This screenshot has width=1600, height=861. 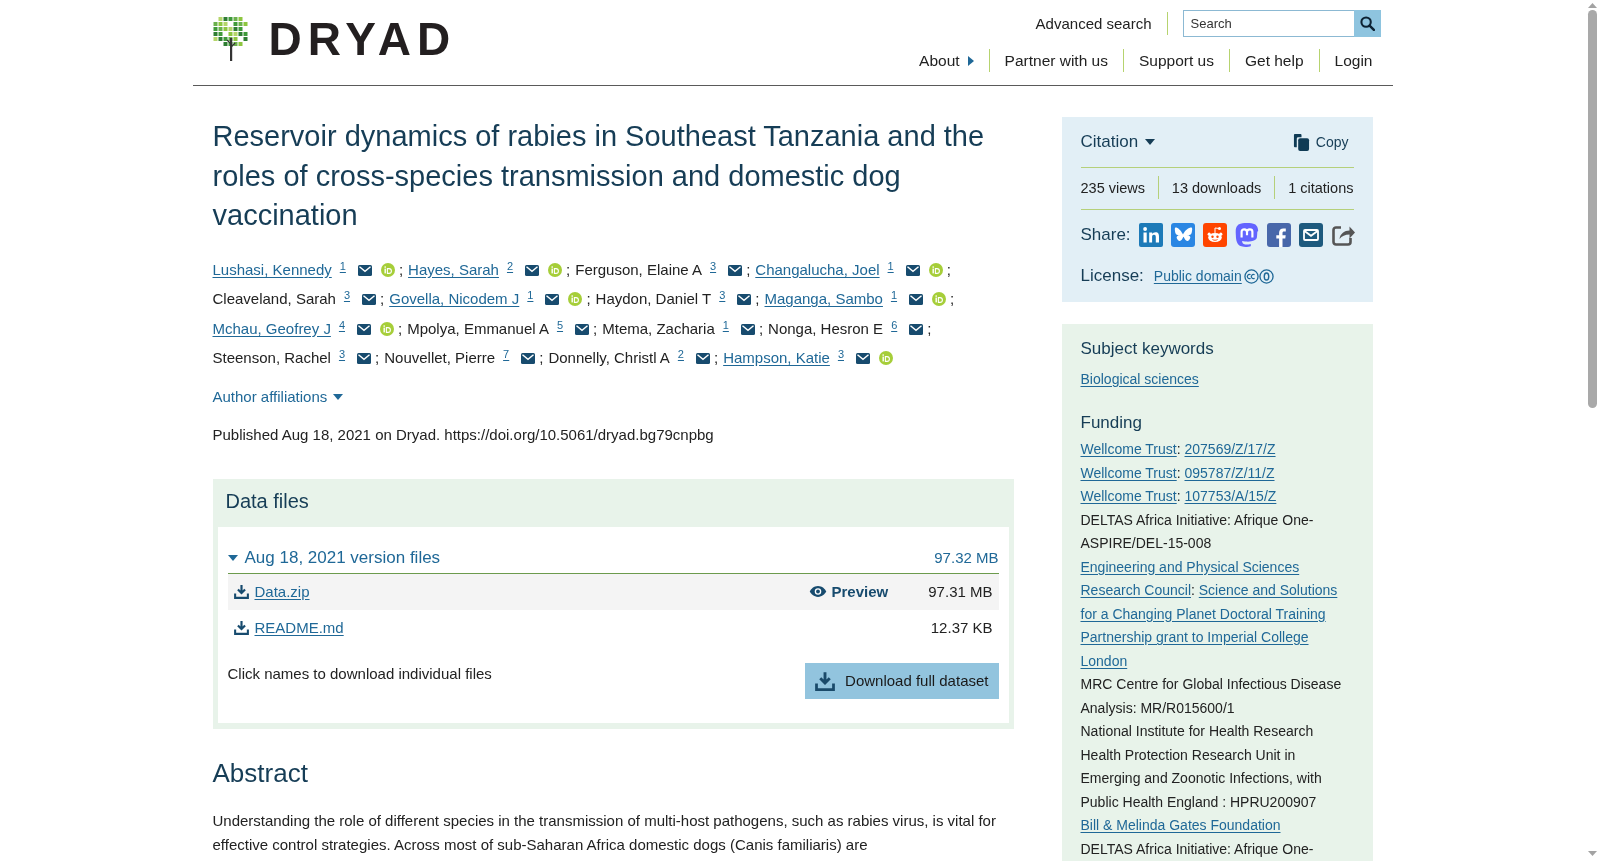 What do you see at coordinates (1139, 379) in the screenshot?
I see `keyword-link: Biological sciences` at bounding box center [1139, 379].